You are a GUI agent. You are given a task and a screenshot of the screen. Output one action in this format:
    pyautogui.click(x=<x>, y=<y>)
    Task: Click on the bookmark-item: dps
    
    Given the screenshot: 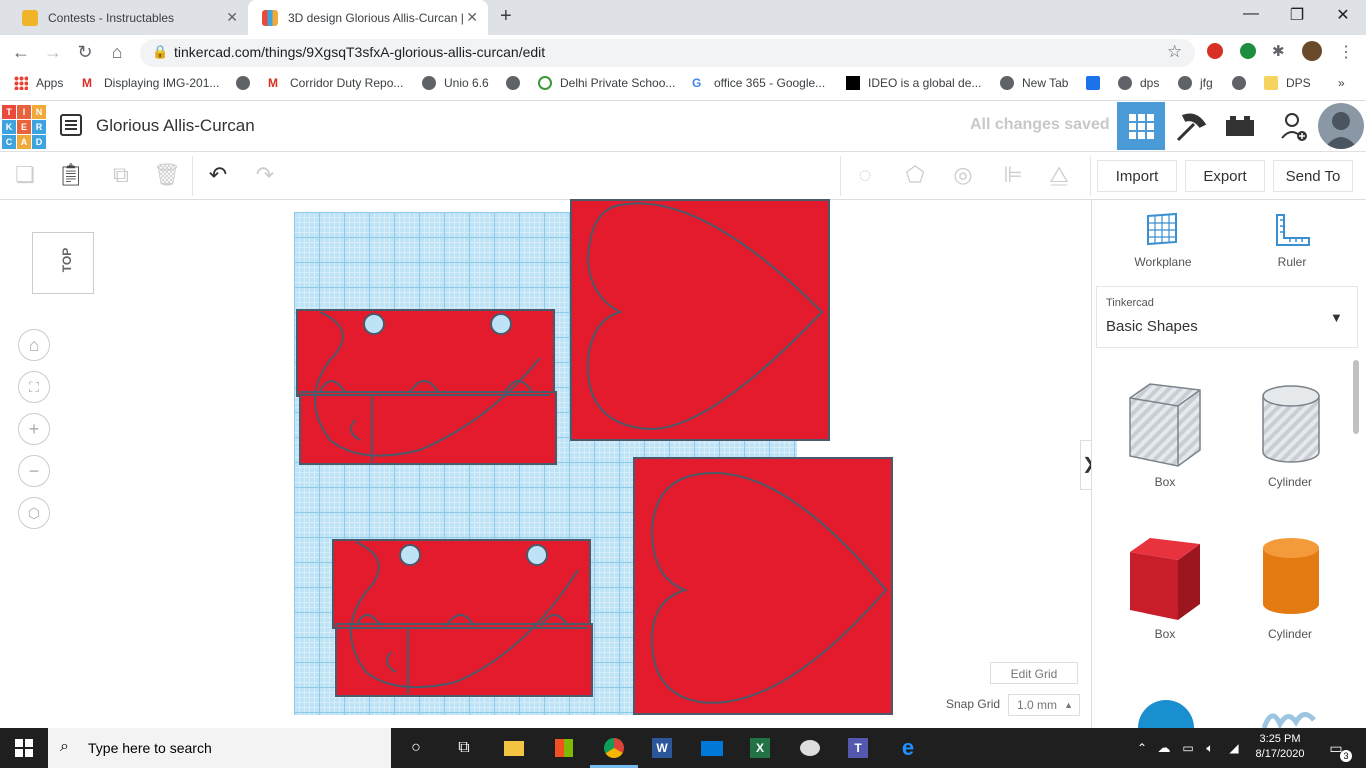 What is the action you would take?
    pyautogui.click(x=1138, y=83)
    